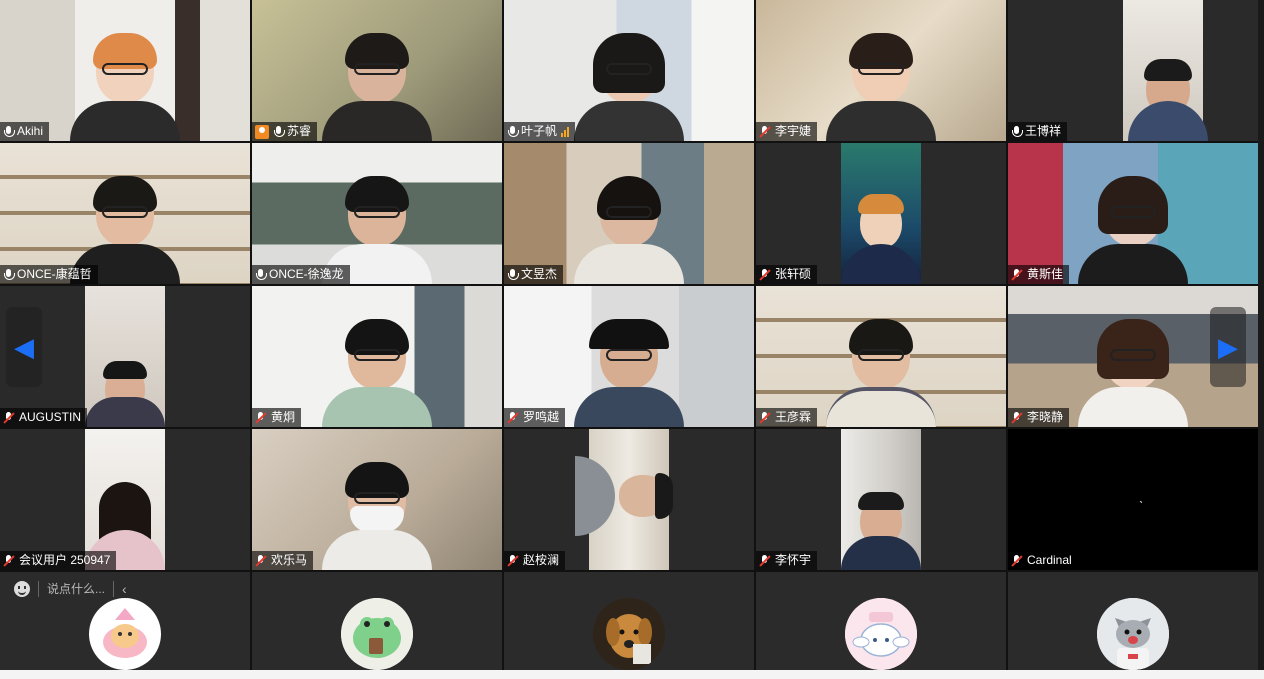 This screenshot has height=679, width=1264. I want to click on participant-label: 会议用户 250947, so click(58, 560).